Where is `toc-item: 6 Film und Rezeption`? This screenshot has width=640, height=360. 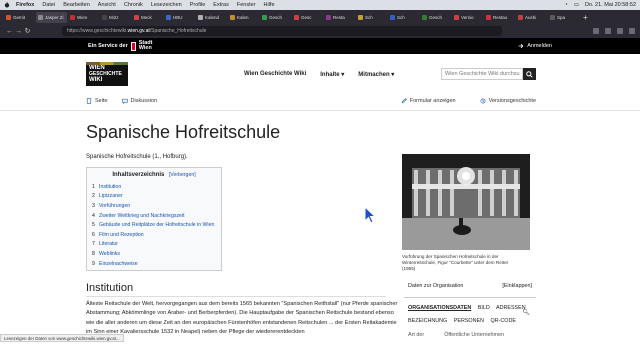 toc-item: 6 Film und Rezeption is located at coordinates (154, 235).